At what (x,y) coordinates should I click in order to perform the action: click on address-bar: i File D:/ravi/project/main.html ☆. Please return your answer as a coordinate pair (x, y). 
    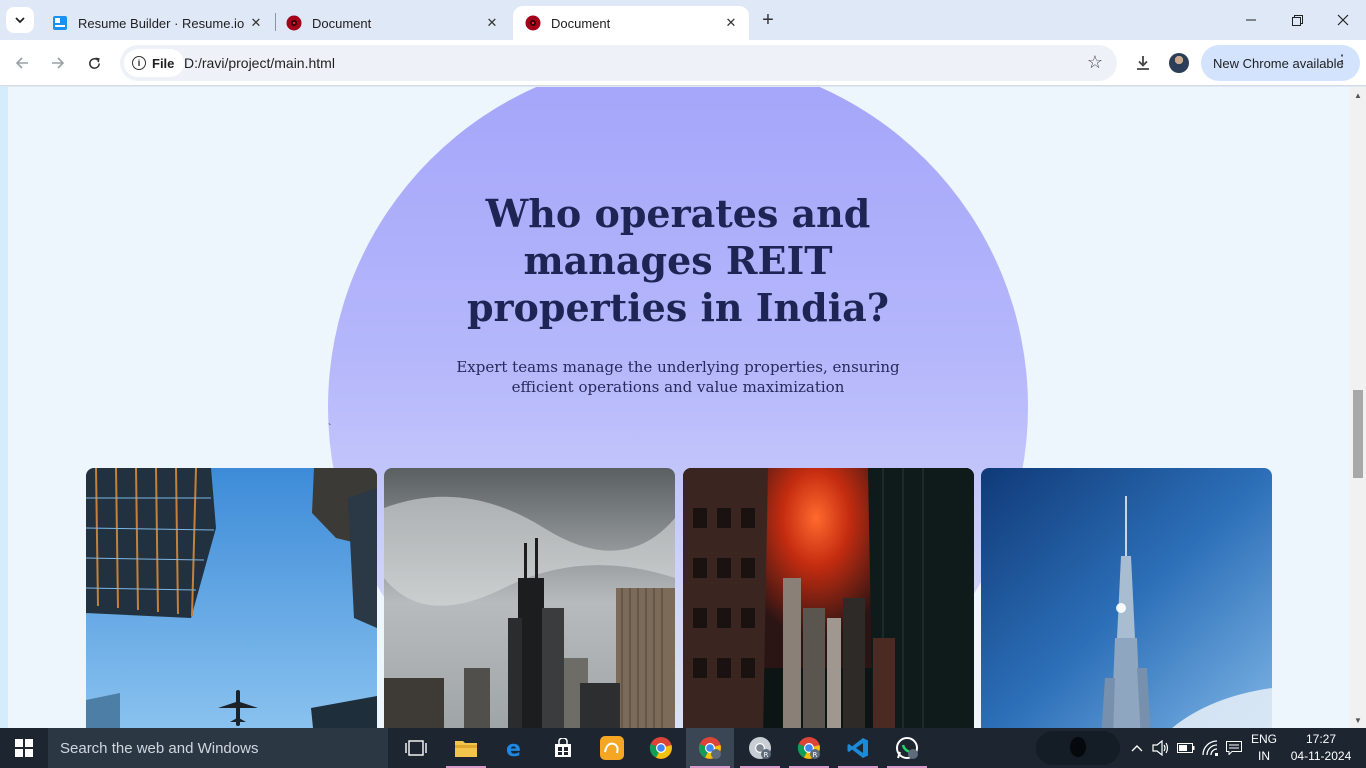
    Looking at the image, I should click on (618, 63).